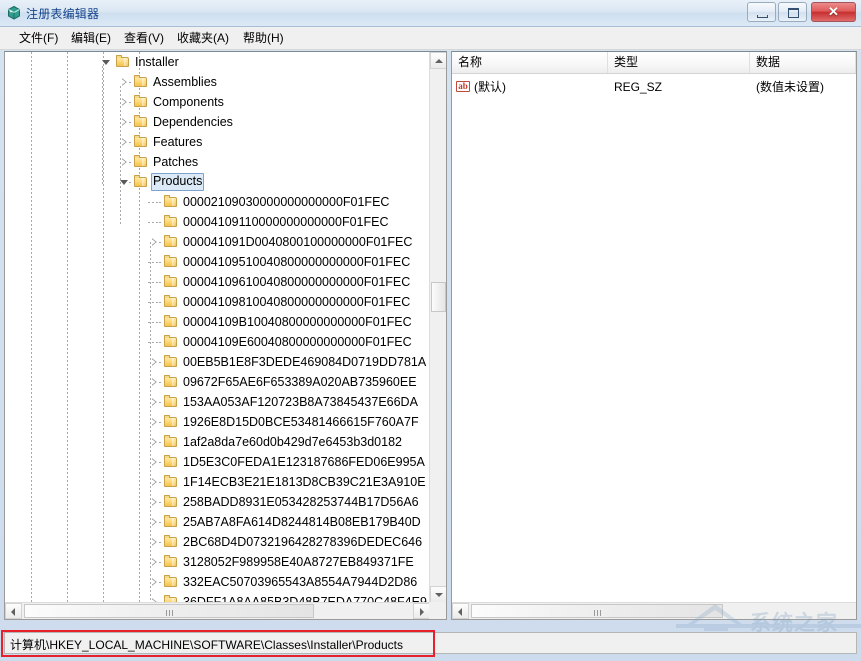  What do you see at coordinates (597, 611) in the screenshot?
I see `values-hscroll-thumb` at bounding box center [597, 611].